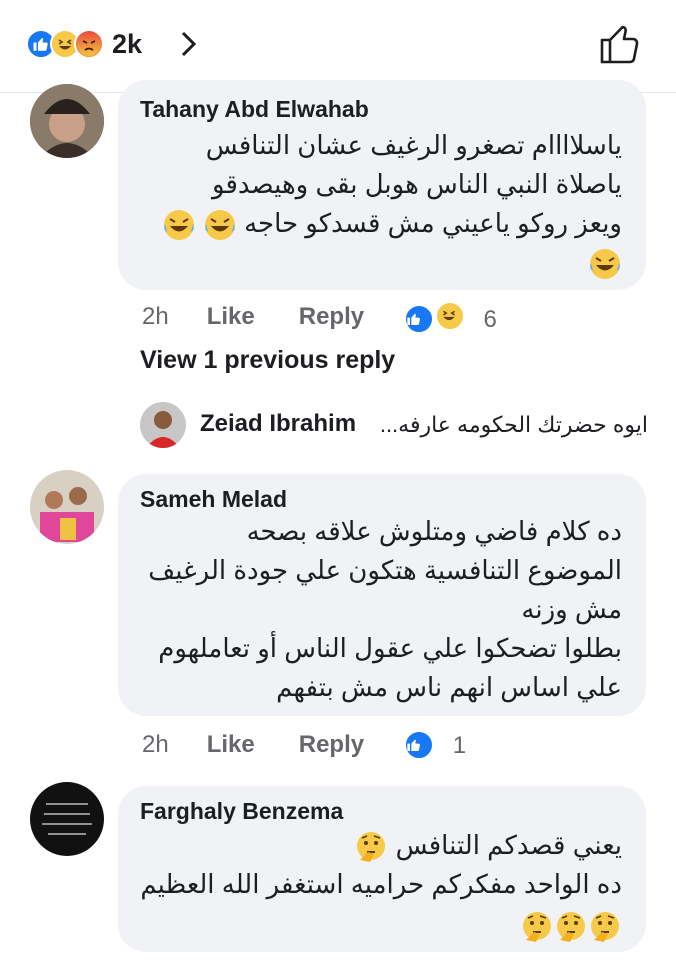  I want to click on comment-actions: 2h Like Reply 6, so click(319, 317).